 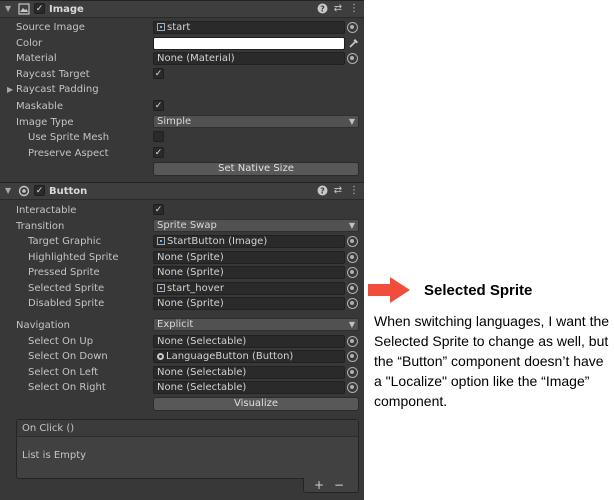 What do you see at coordinates (187, 225) in the screenshot?
I see `transition-value: Sprite Swap` at bounding box center [187, 225].